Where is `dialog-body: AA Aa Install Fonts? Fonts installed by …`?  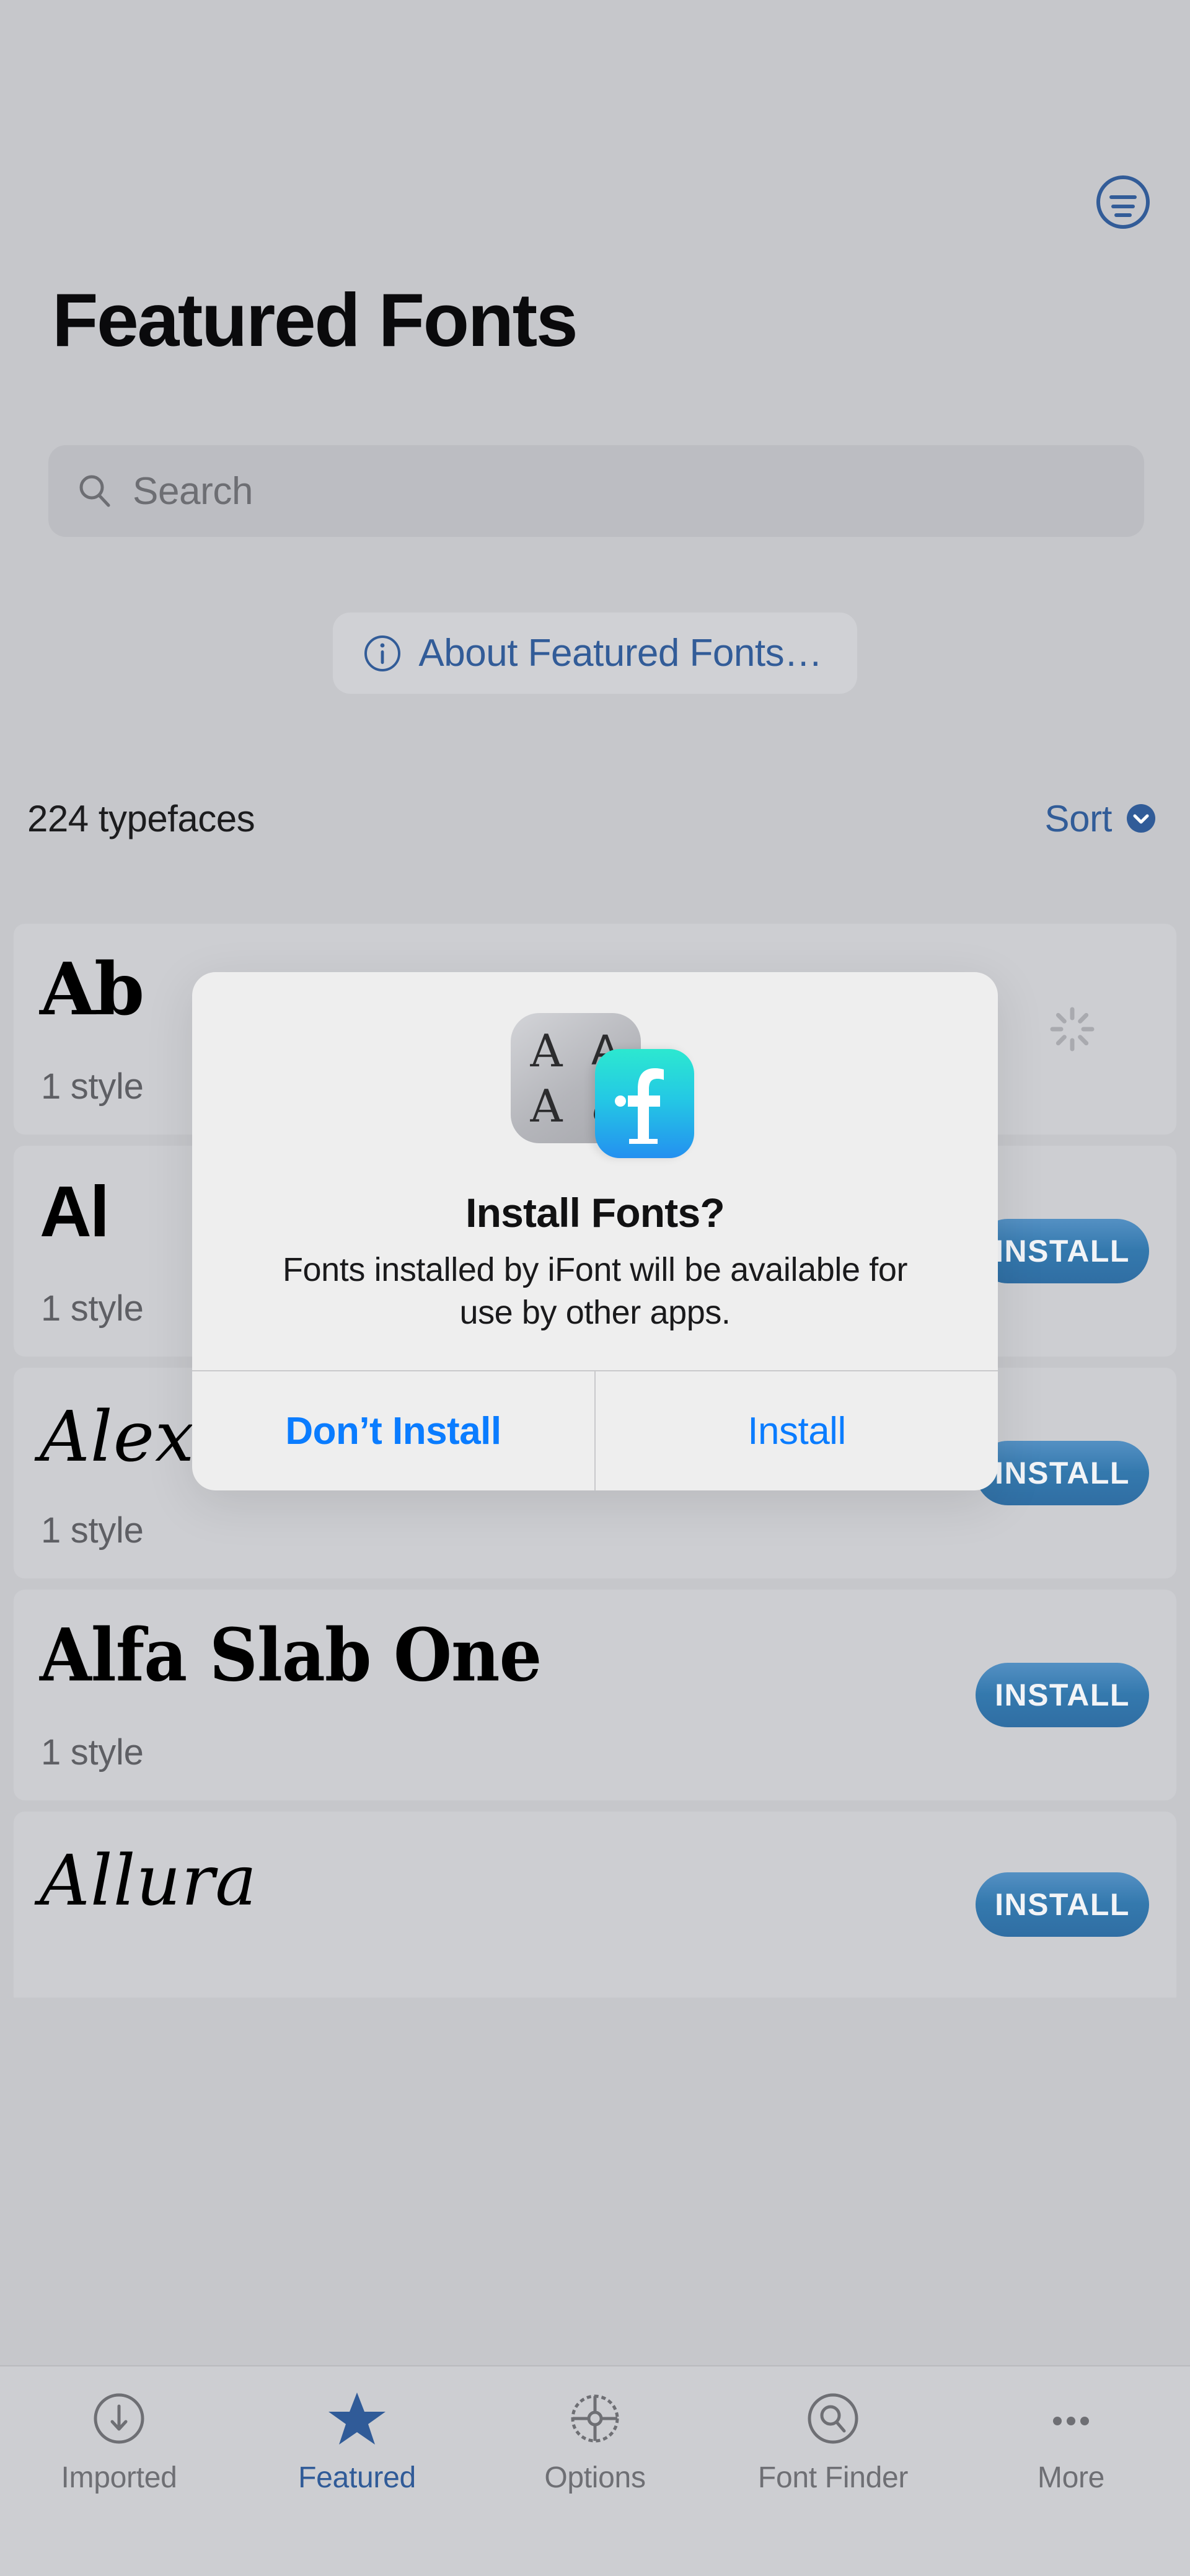
dialog-body: AA Aa Install Fonts? Fonts installed by … is located at coordinates (595, 1171).